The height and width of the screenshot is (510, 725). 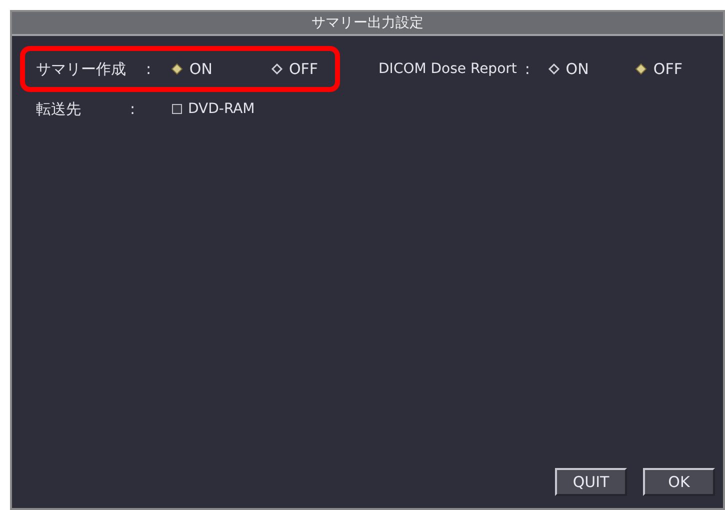 What do you see at coordinates (368, 23) in the screenshot?
I see `window-title: サマリー出力設定` at bounding box center [368, 23].